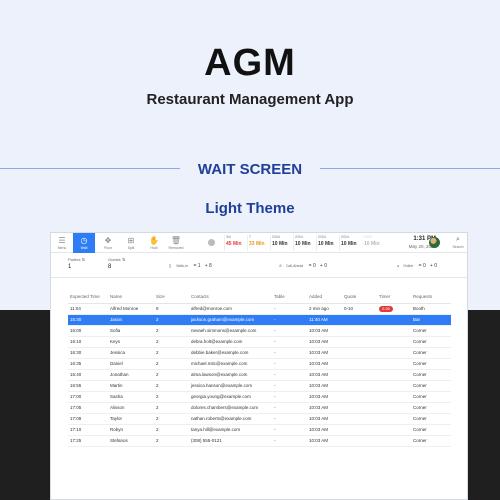 The width and height of the screenshot is (500, 500). What do you see at coordinates (322, 237) in the screenshot?
I see `wait-slot-label: 2/3/4` at bounding box center [322, 237].